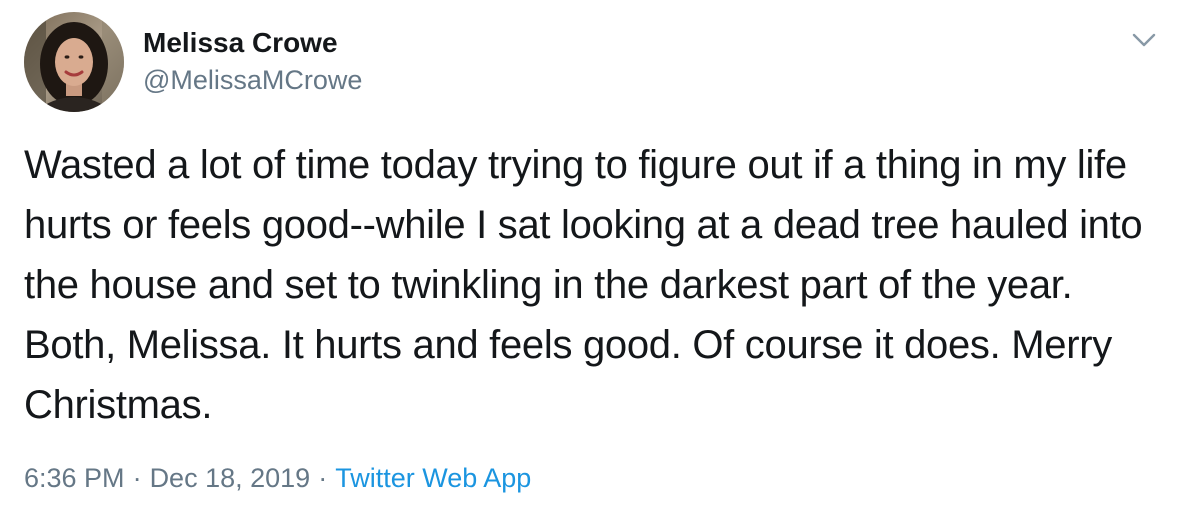 The width and height of the screenshot is (1186, 526). I want to click on author-name: Melissa Crowe, so click(240, 43).